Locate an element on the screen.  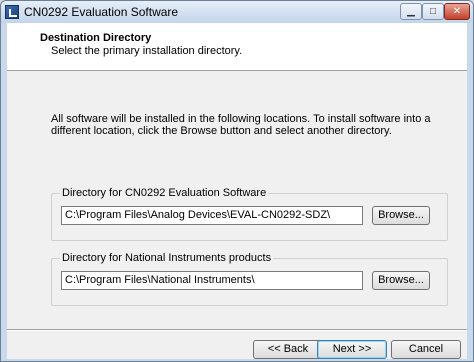
ni-products-path-field: C:\Program Files\National Instruments\ is located at coordinates (212, 280).